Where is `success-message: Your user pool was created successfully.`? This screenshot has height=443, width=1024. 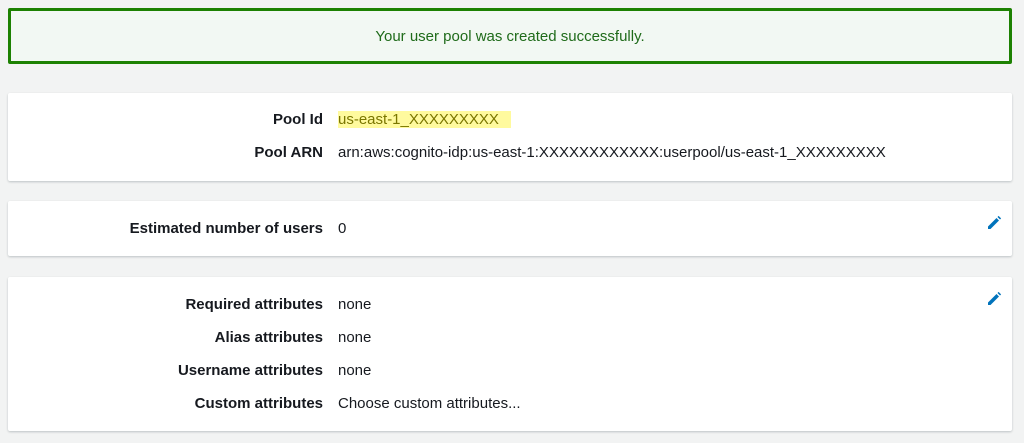 success-message: Your user pool was created successfully. is located at coordinates (510, 36).